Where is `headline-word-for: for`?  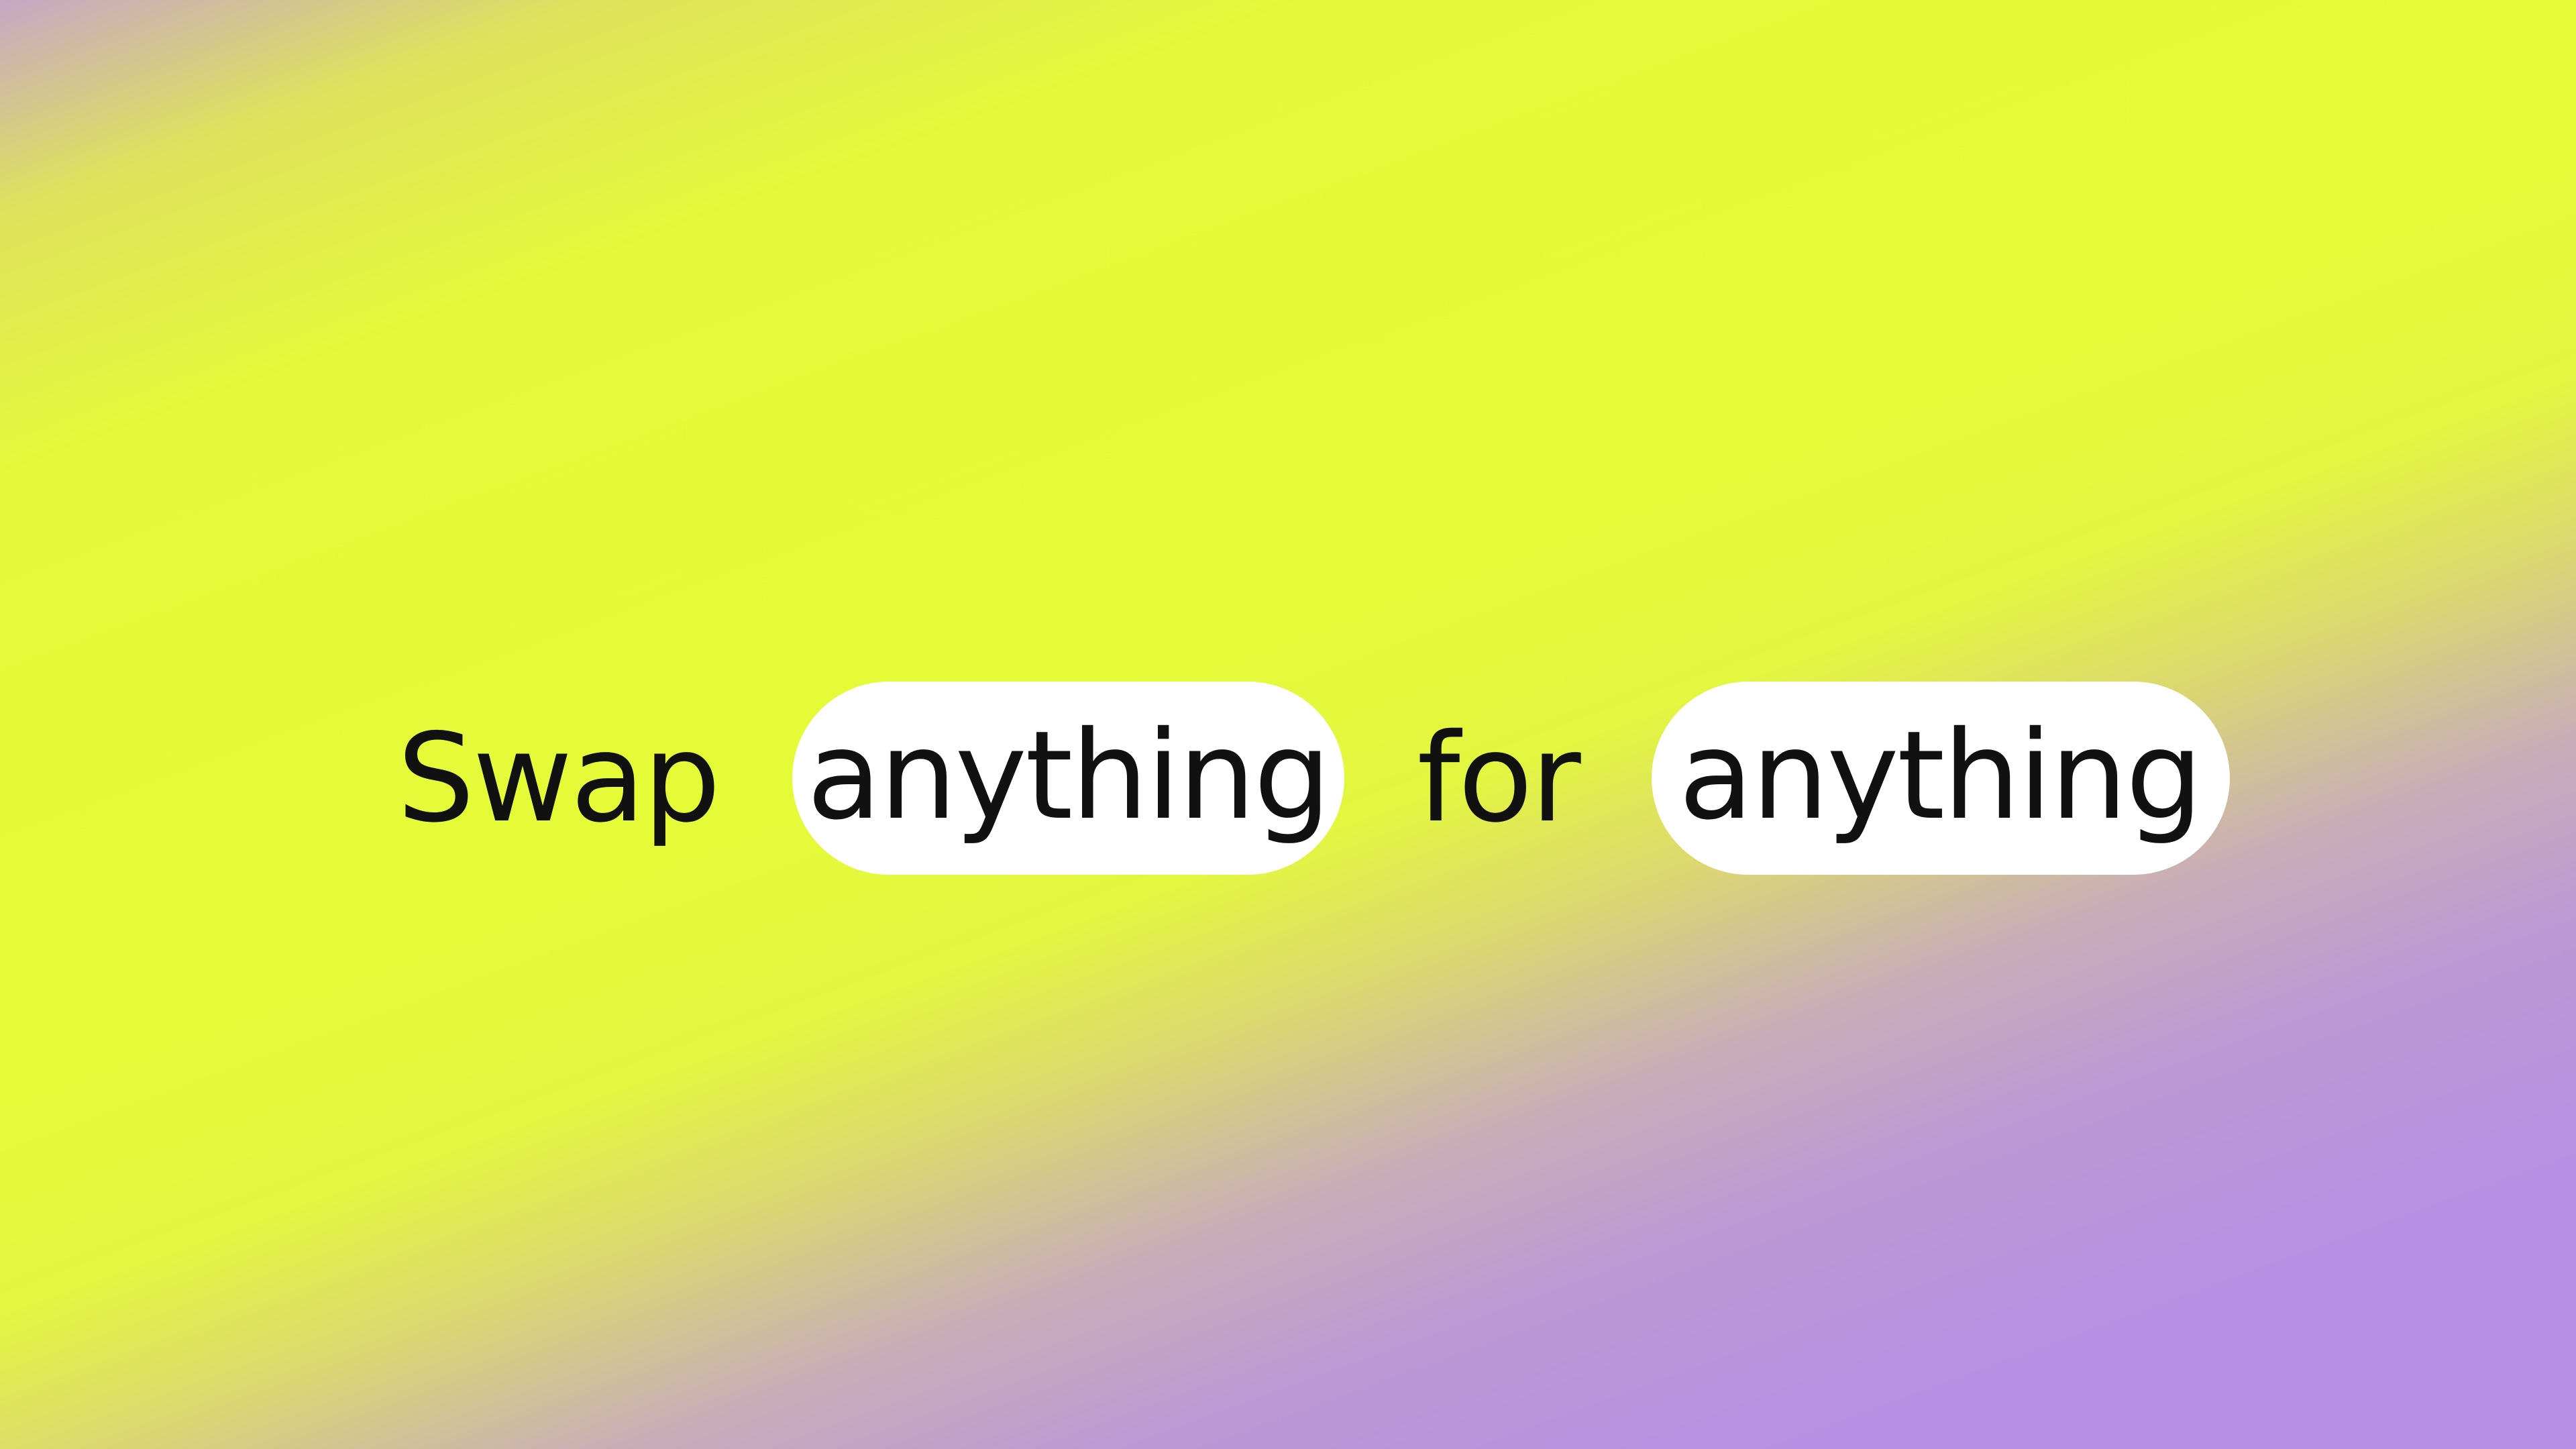
headline-word-for: for is located at coordinates (1498, 778).